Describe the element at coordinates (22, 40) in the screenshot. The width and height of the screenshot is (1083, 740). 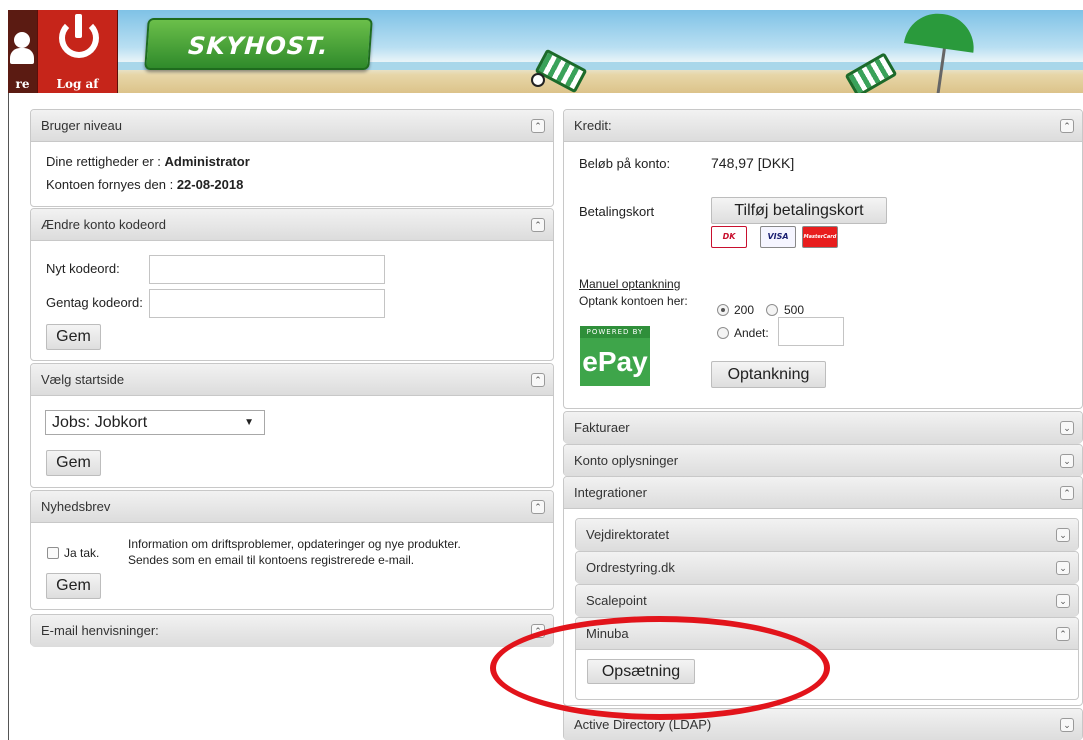
I see `user-icon` at that location.